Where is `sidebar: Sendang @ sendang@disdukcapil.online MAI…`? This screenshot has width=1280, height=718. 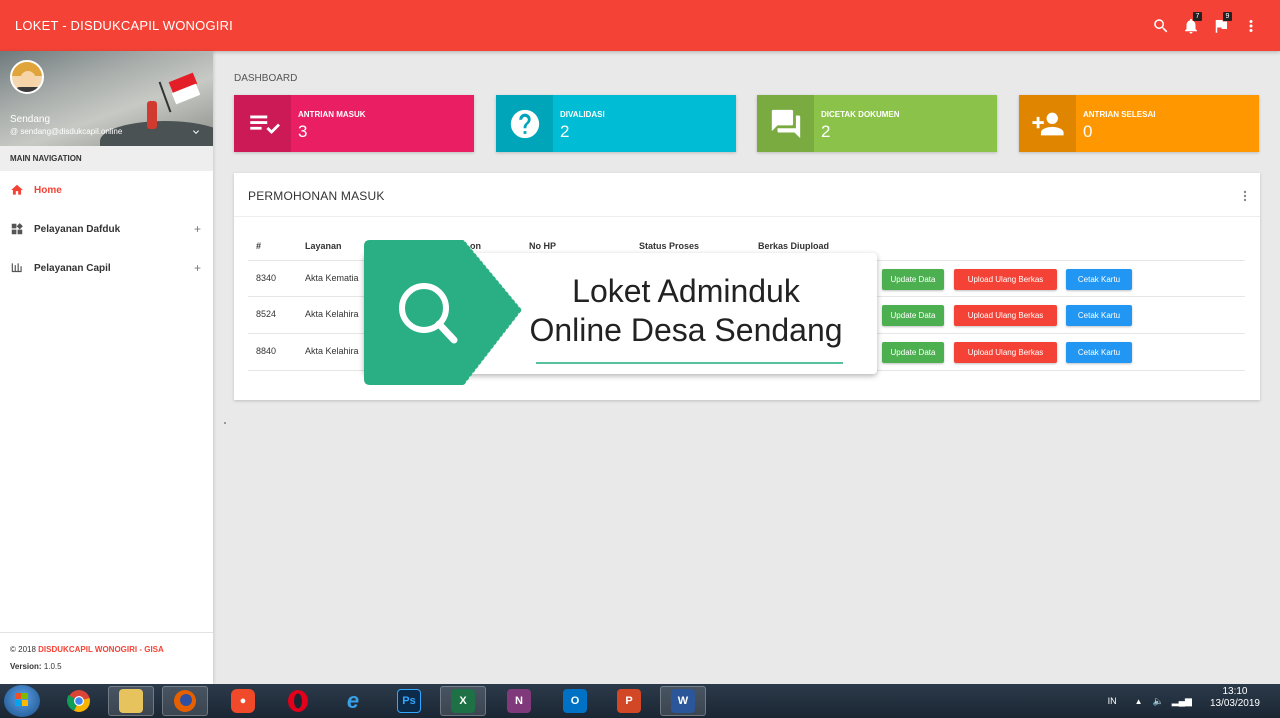 sidebar: Sendang @ sendang@disdukcapil.online MAI… is located at coordinates (106, 367).